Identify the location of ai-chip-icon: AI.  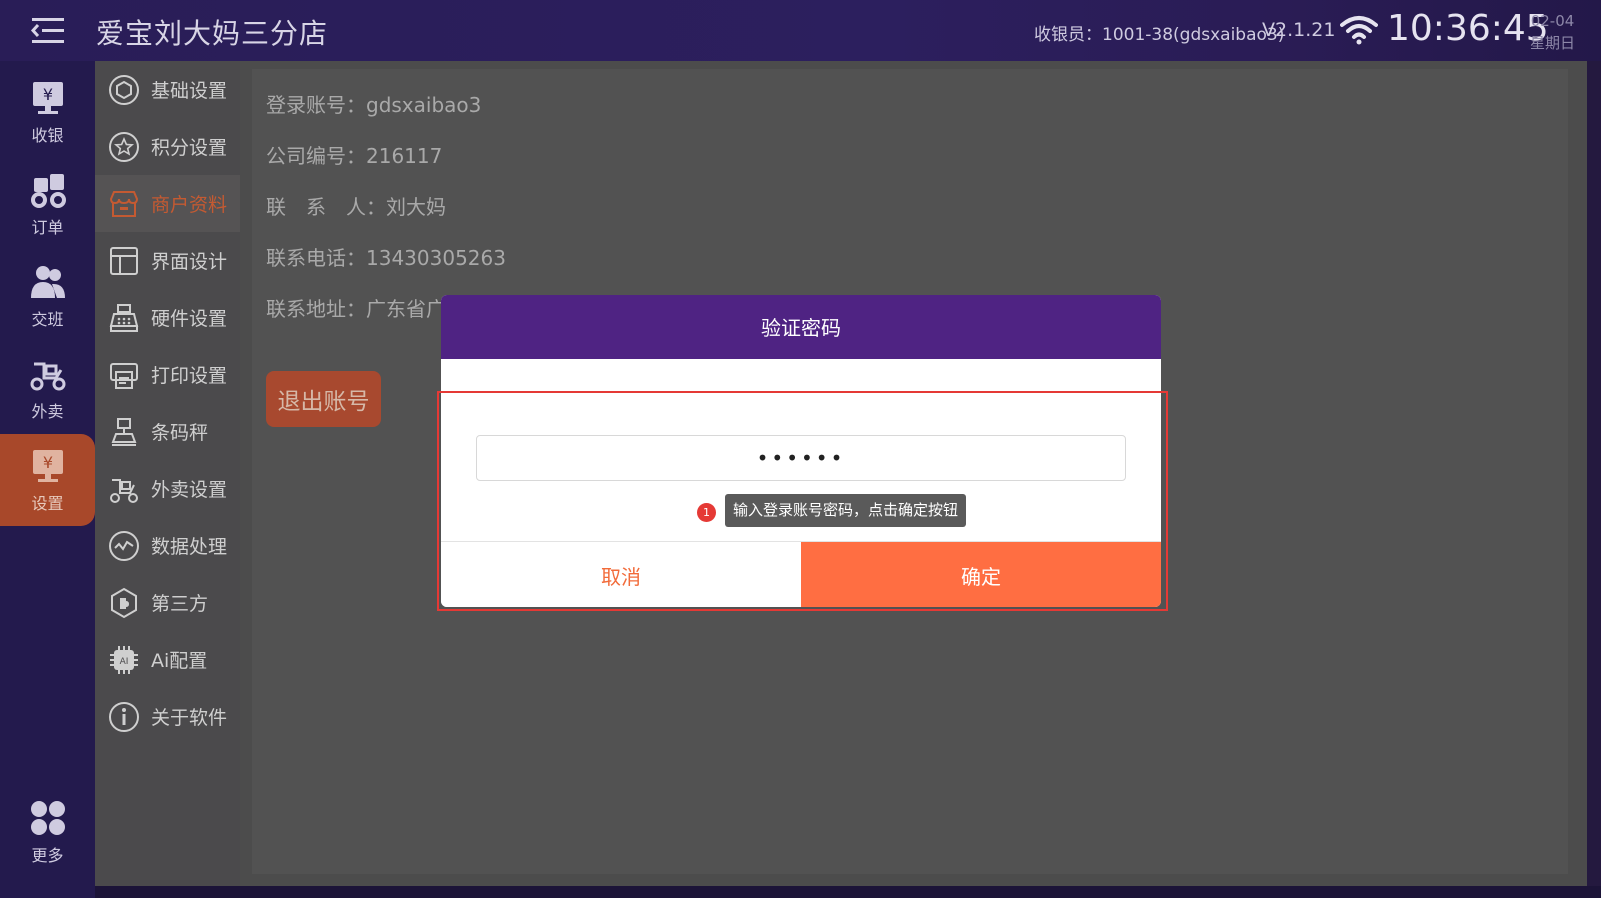
(124, 659).